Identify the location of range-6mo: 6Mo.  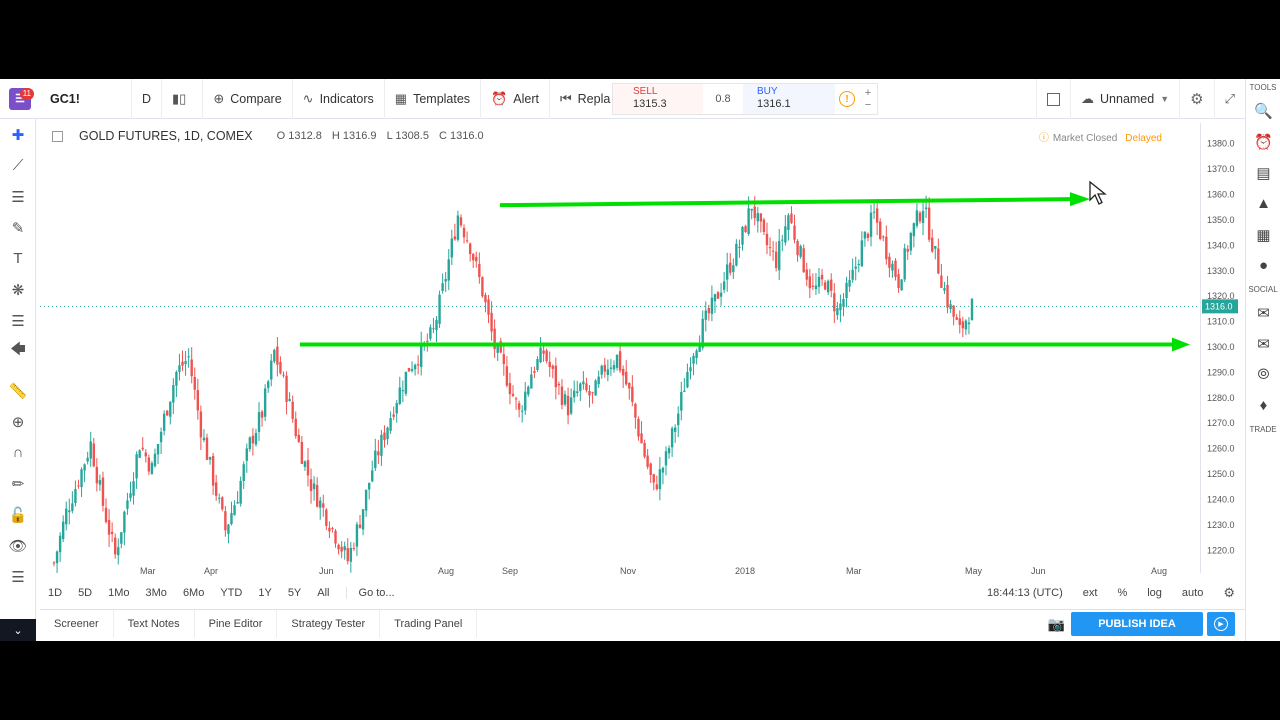
(193, 593).